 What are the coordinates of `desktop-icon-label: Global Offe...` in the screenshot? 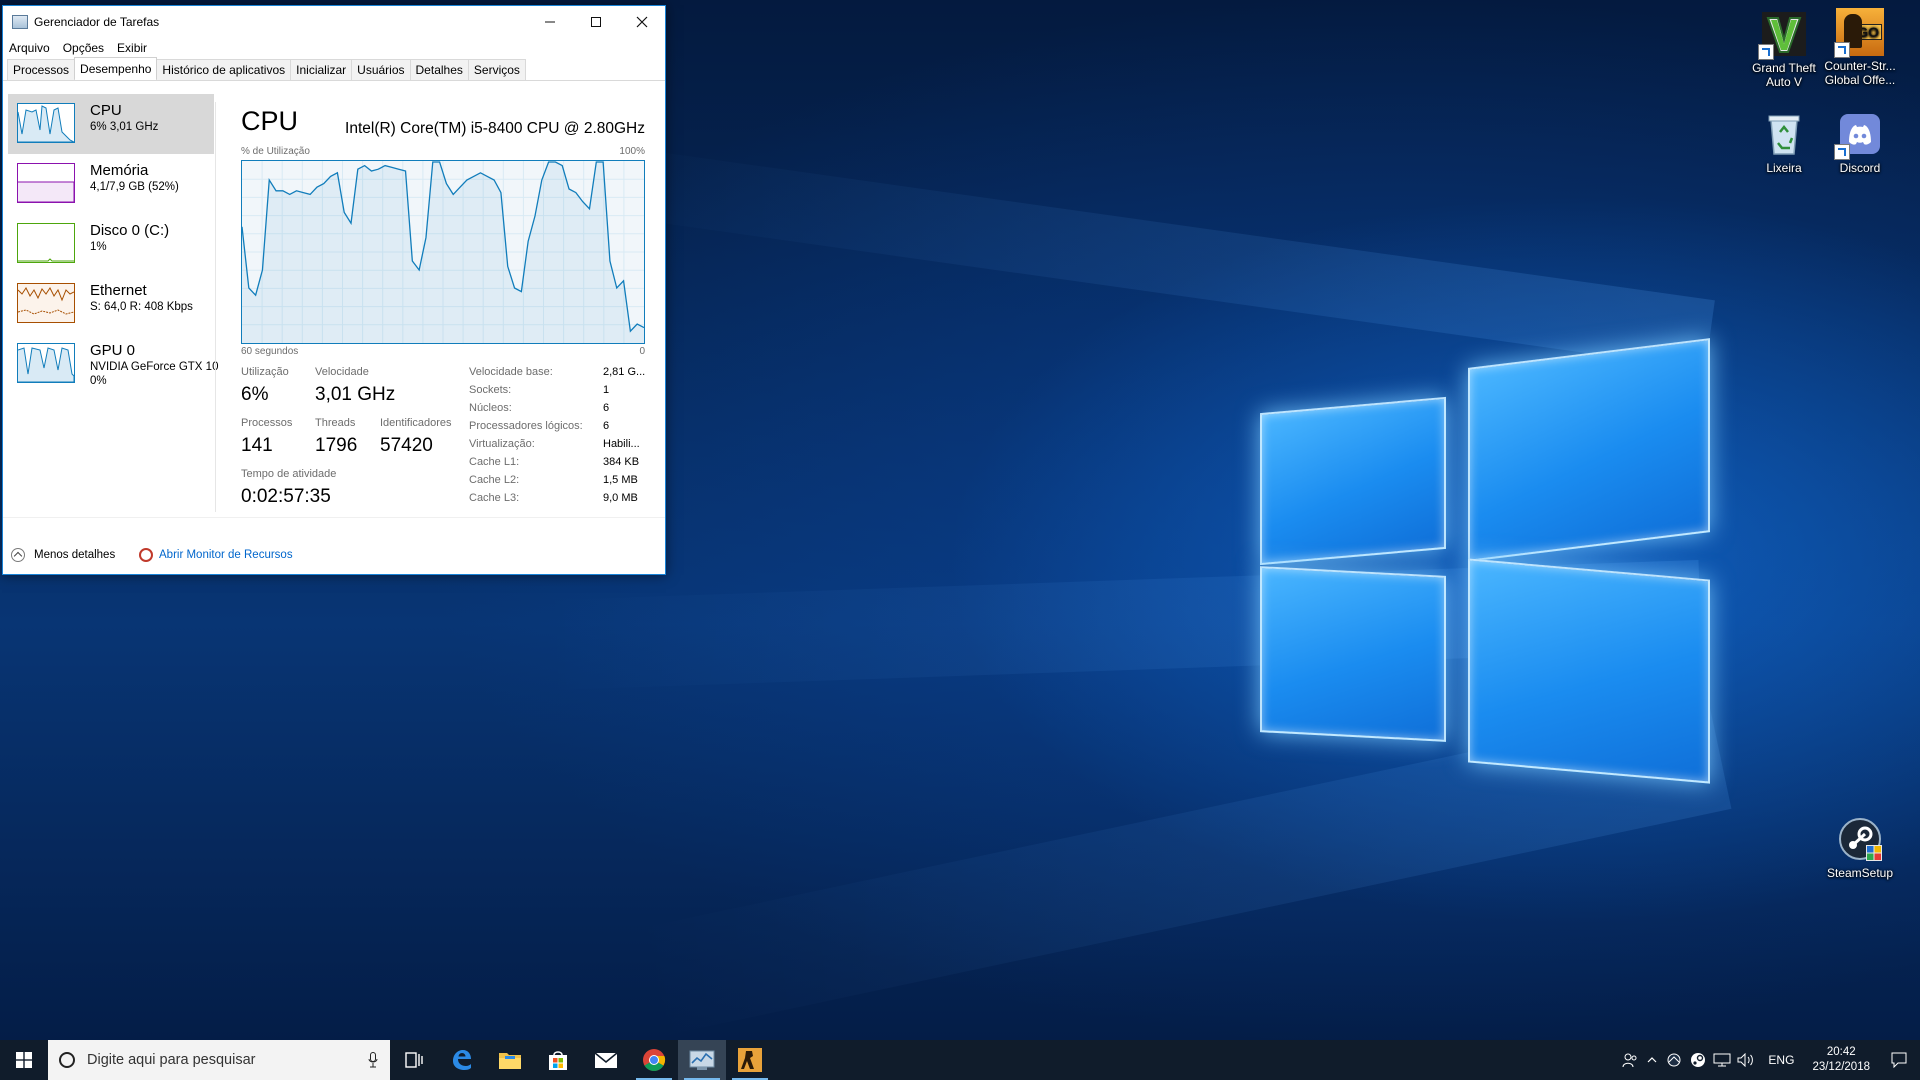 It's located at (1860, 80).